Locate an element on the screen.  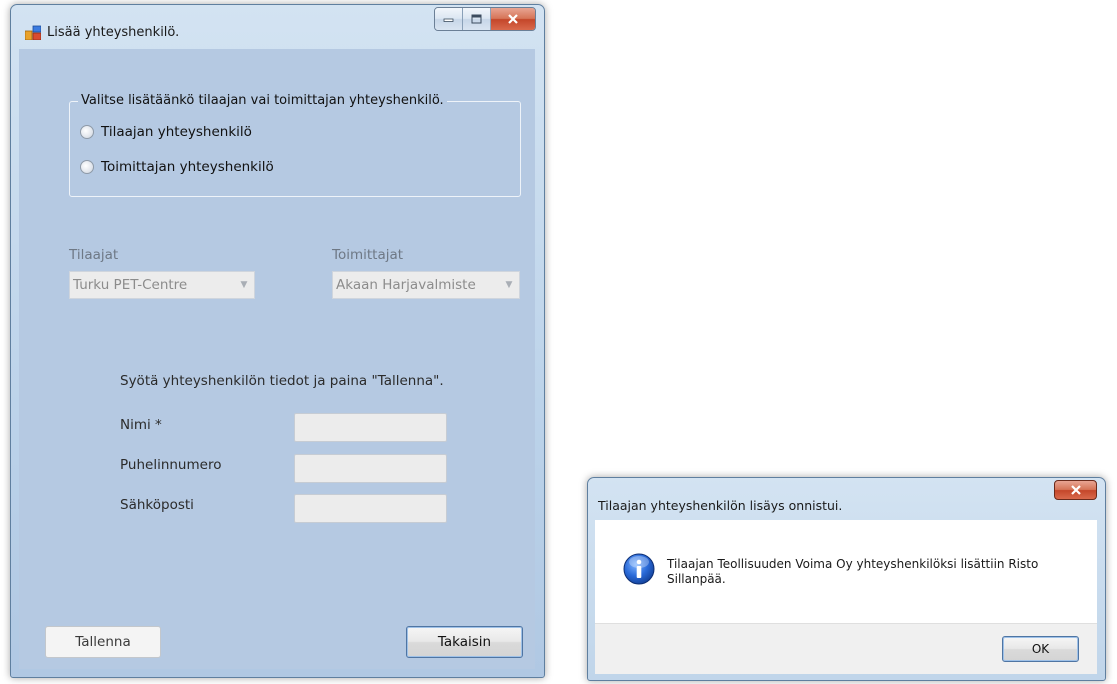
app-icon is located at coordinates (33, 32).